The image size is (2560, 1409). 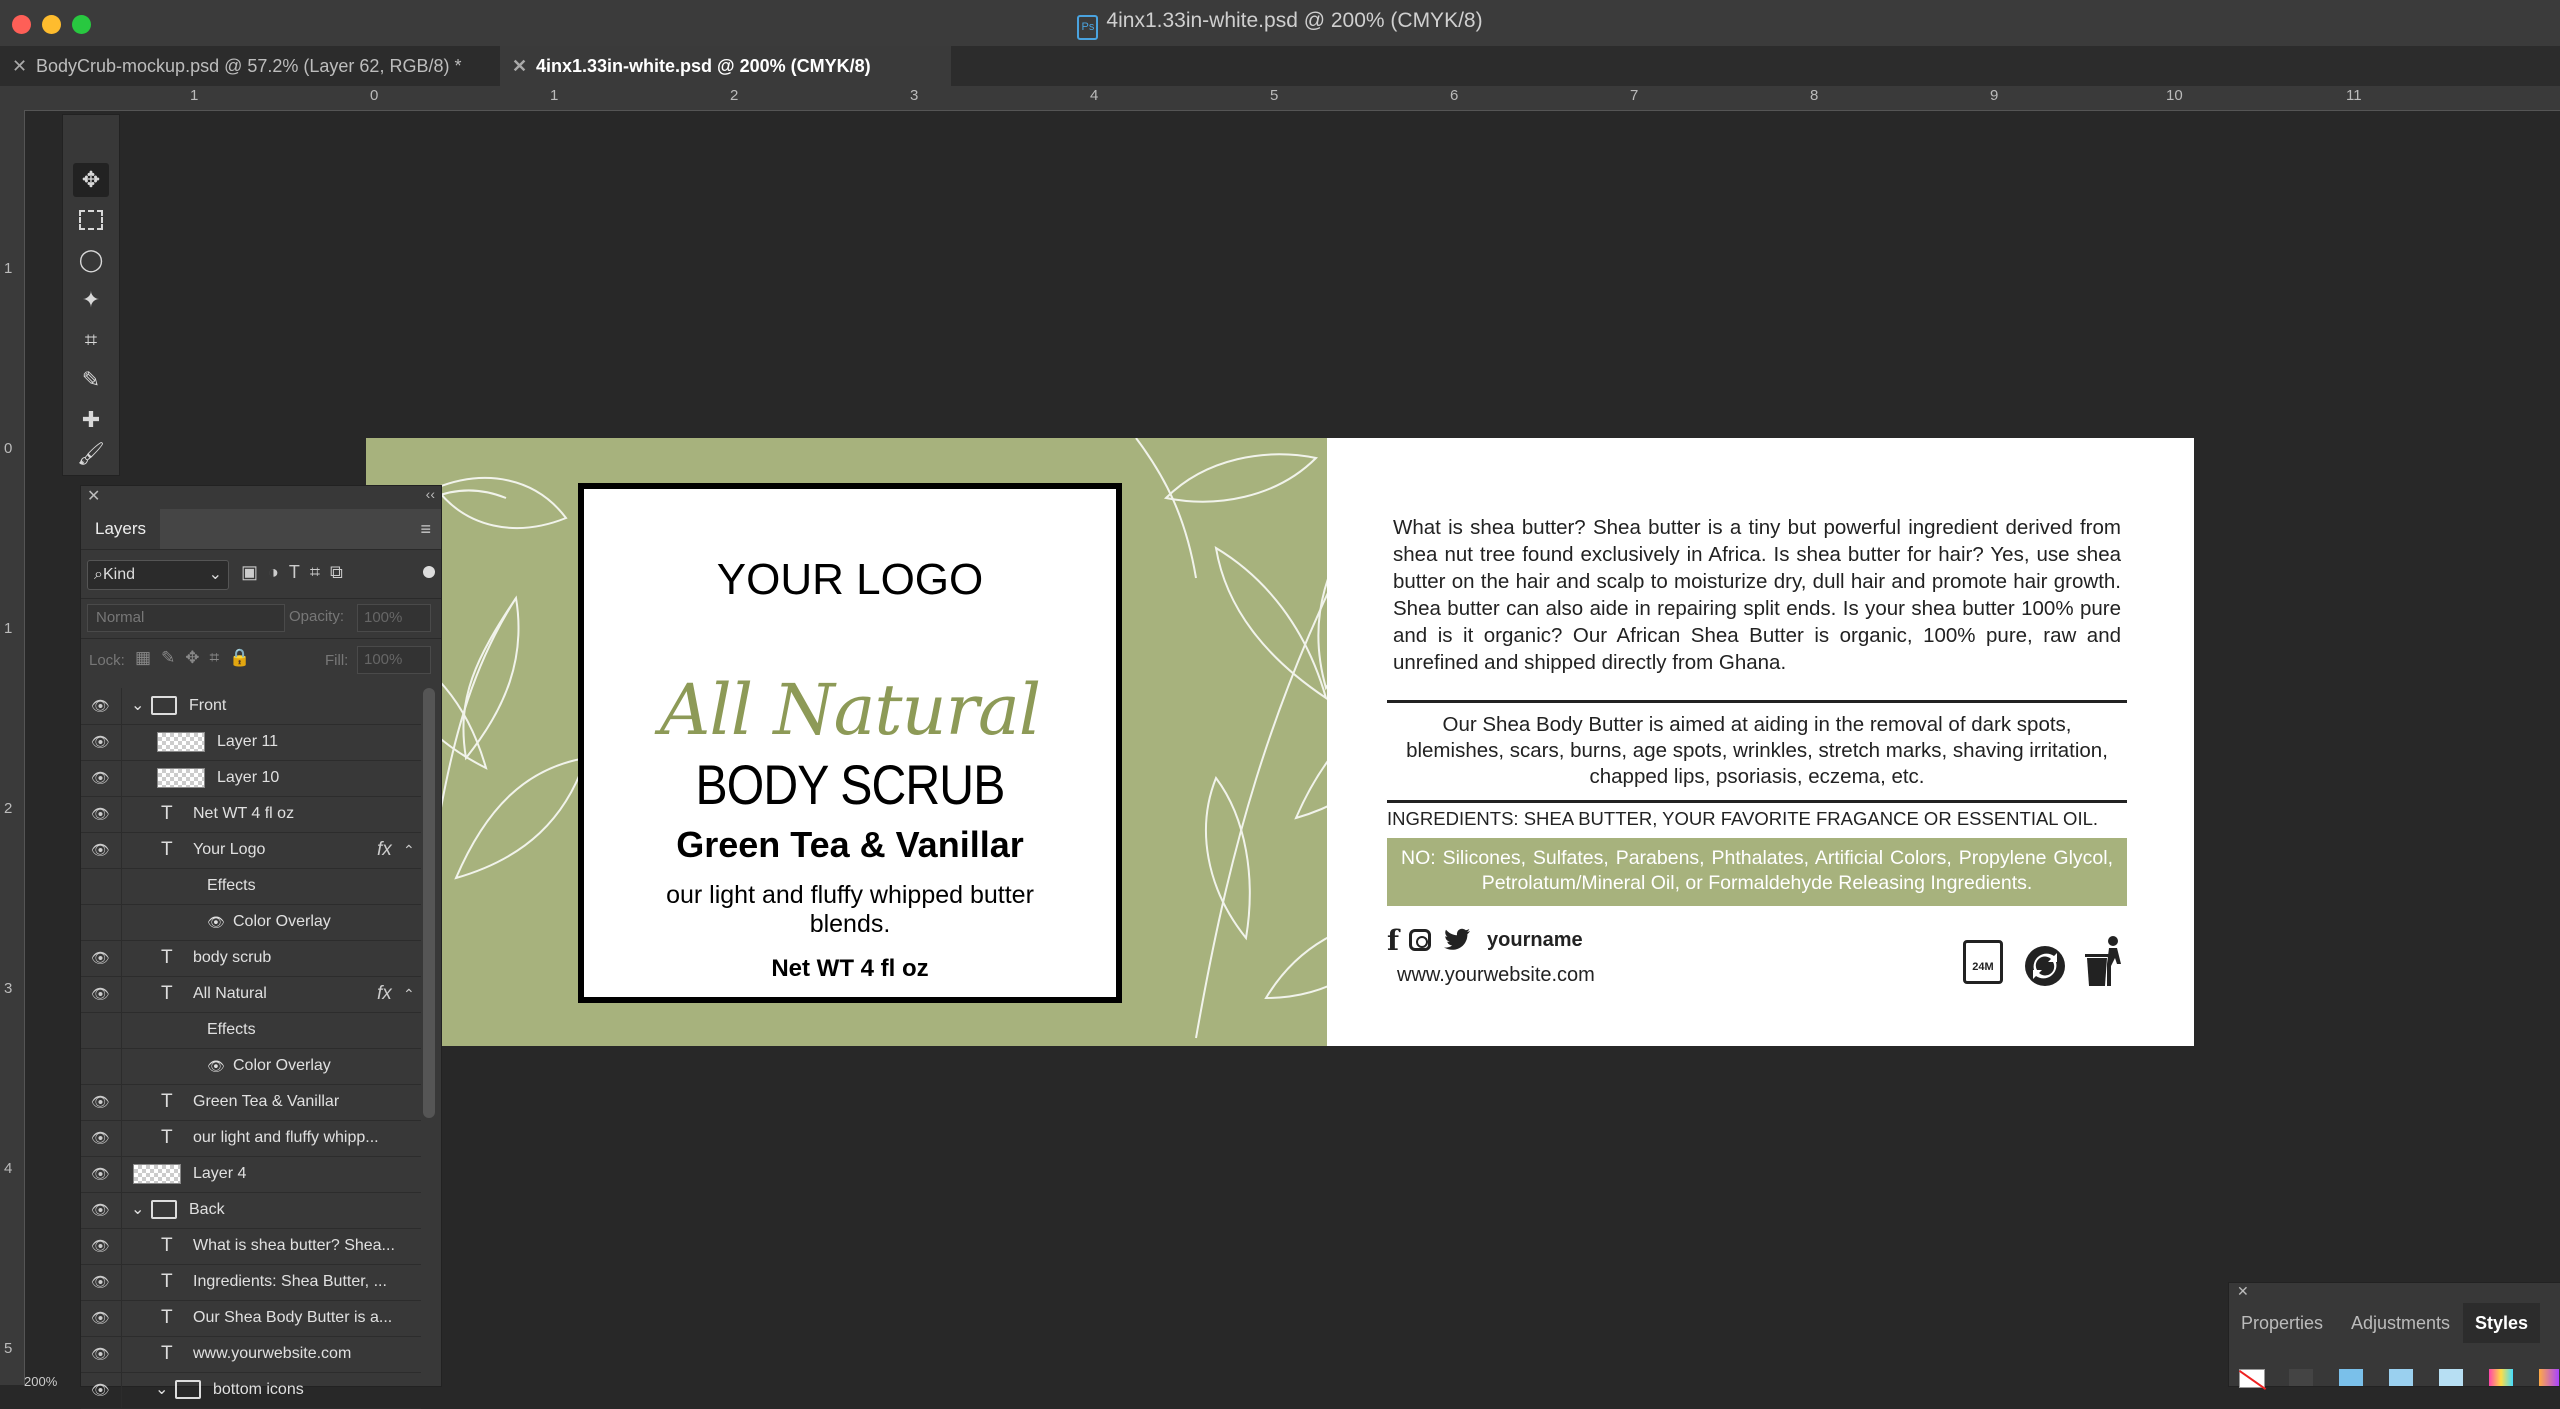 I want to click on lasso-tool-icon: ◯, so click(x=91, y=260).